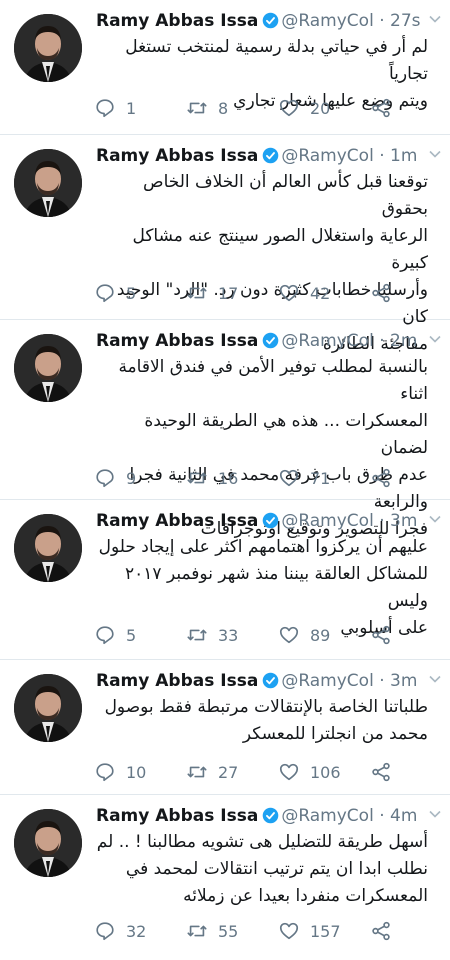  Describe the element at coordinates (223, 108) in the screenshot. I see `retweet-count: 8` at that location.